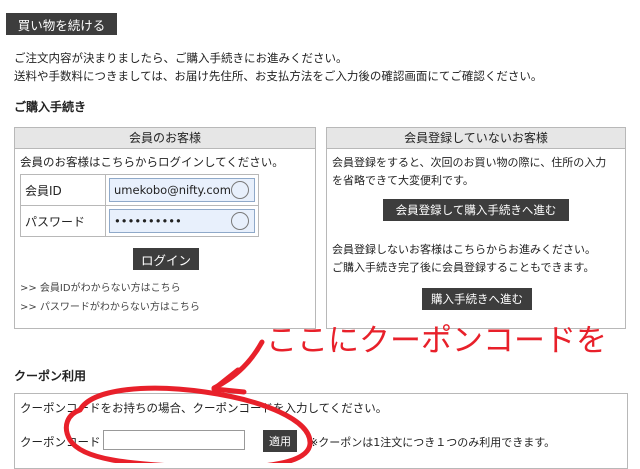 This screenshot has height=469, width=640. What do you see at coordinates (188, 424) in the screenshot?
I see `annotation-circle` at bounding box center [188, 424].